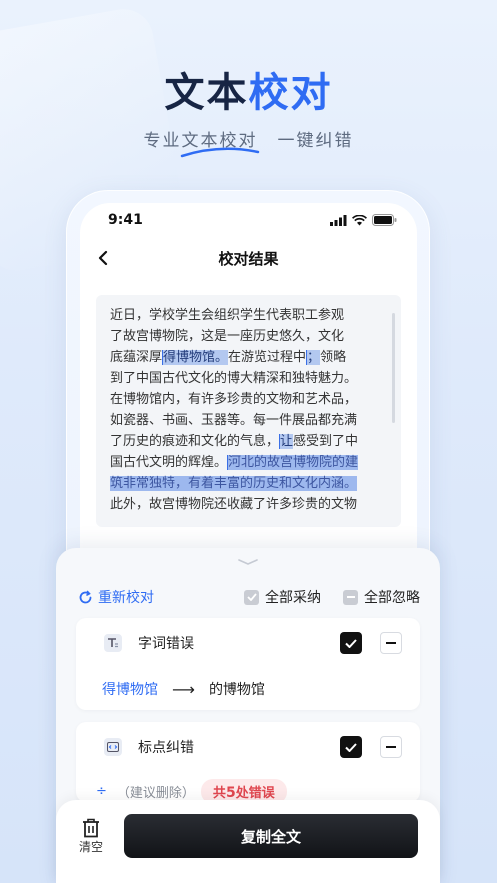  Describe the element at coordinates (113, 747) in the screenshot. I see `code-type-icon` at that location.